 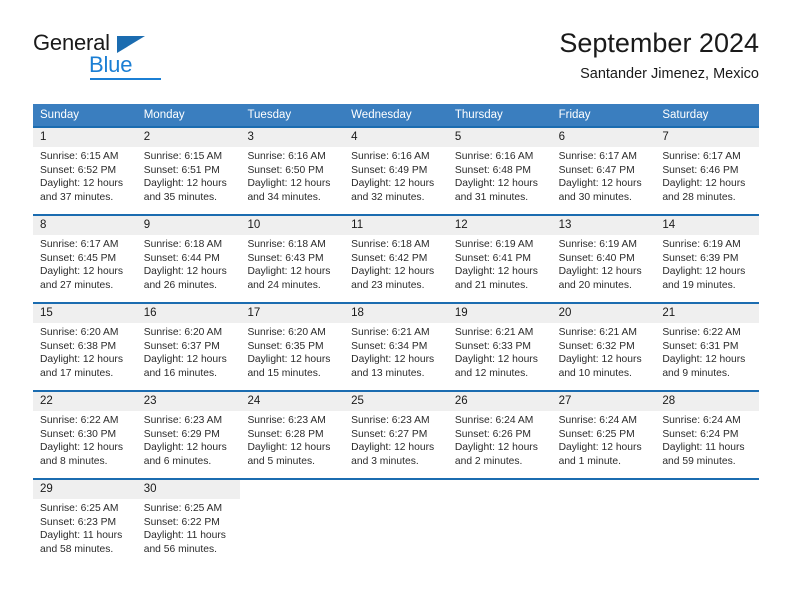 I want to click on daylight-text-line2: and 5 minutes., so click(x=281, y=461).